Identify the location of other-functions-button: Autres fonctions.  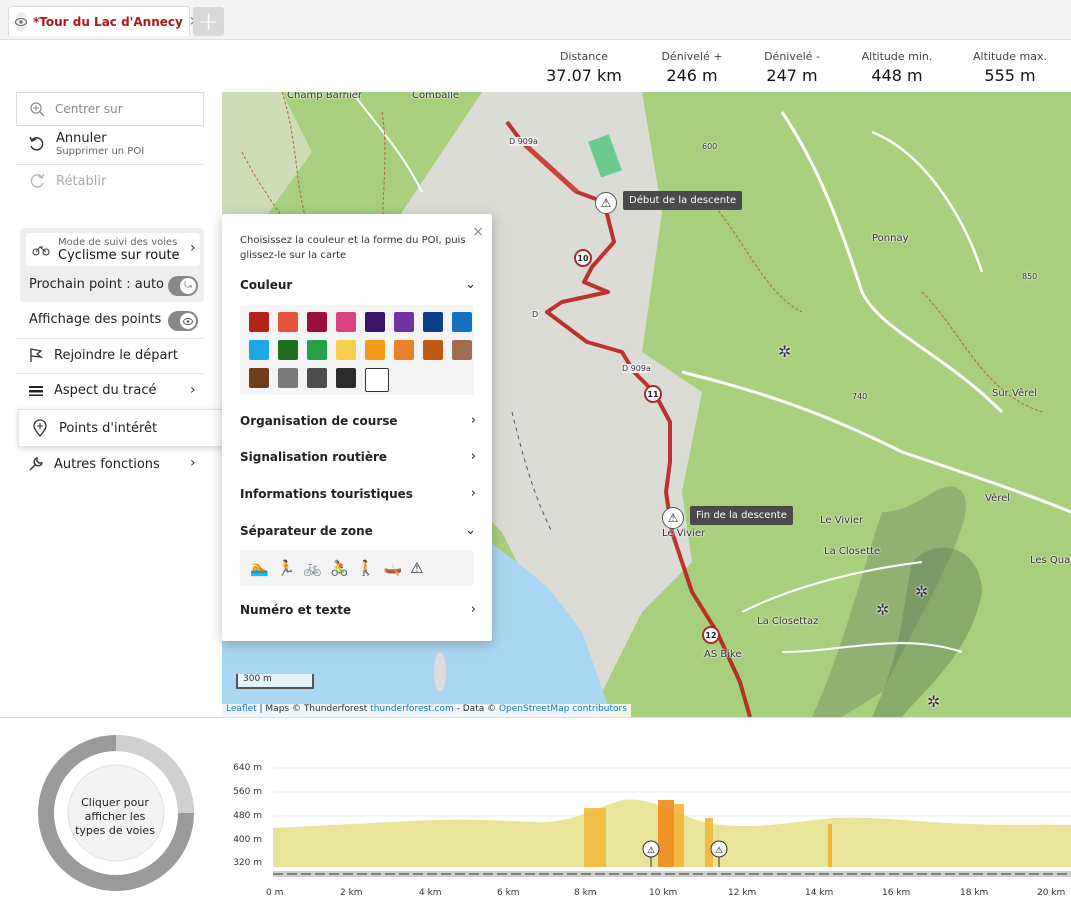
(110, 464).